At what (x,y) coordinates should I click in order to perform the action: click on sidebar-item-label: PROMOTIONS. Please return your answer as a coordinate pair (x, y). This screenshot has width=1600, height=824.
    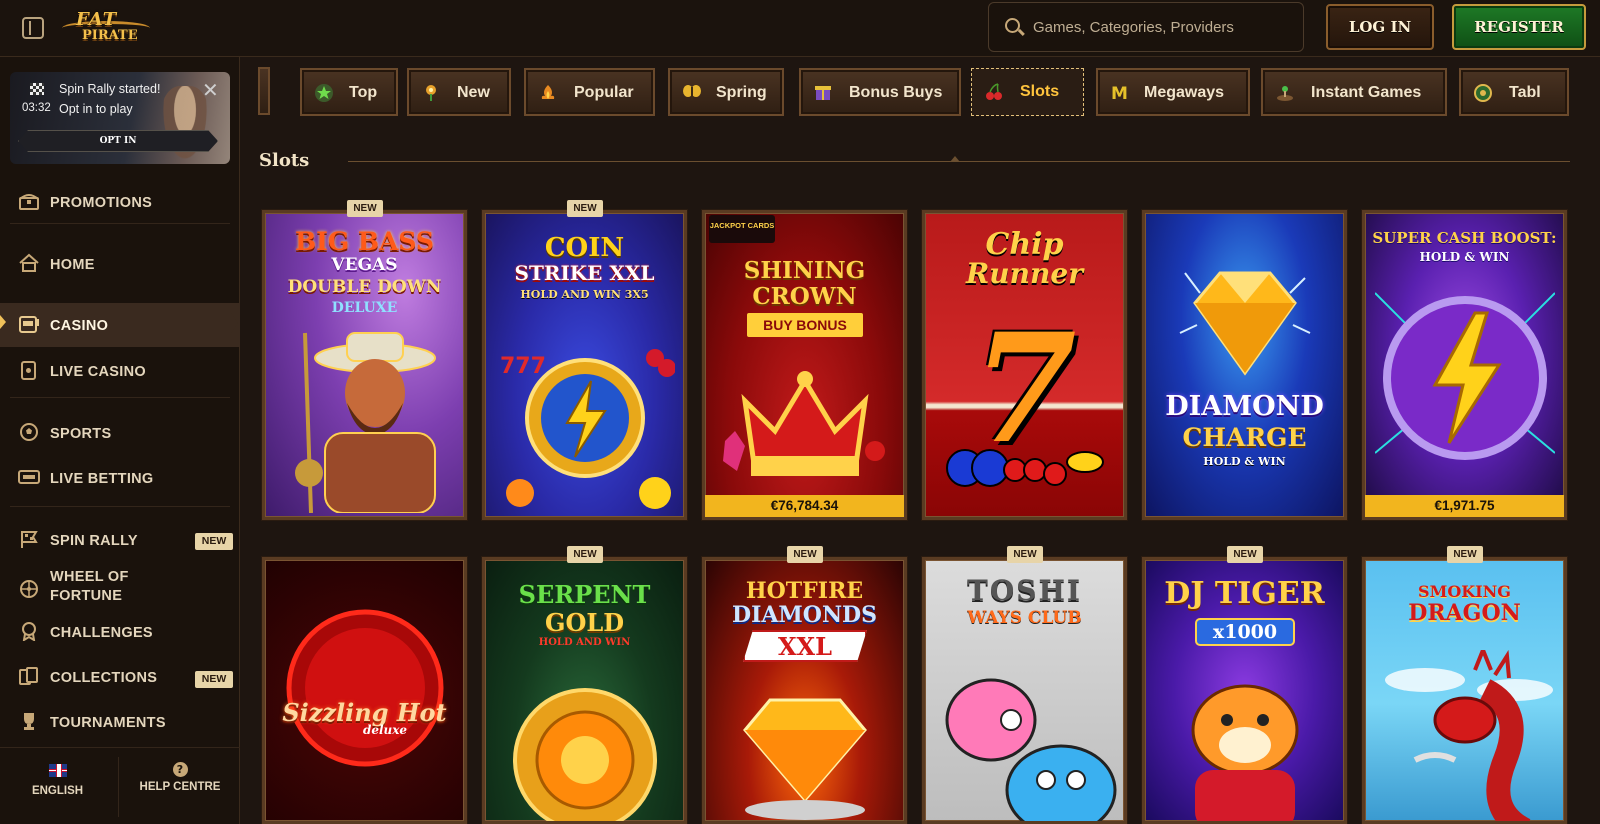
    Looking at the image, I should click on (101, 203).